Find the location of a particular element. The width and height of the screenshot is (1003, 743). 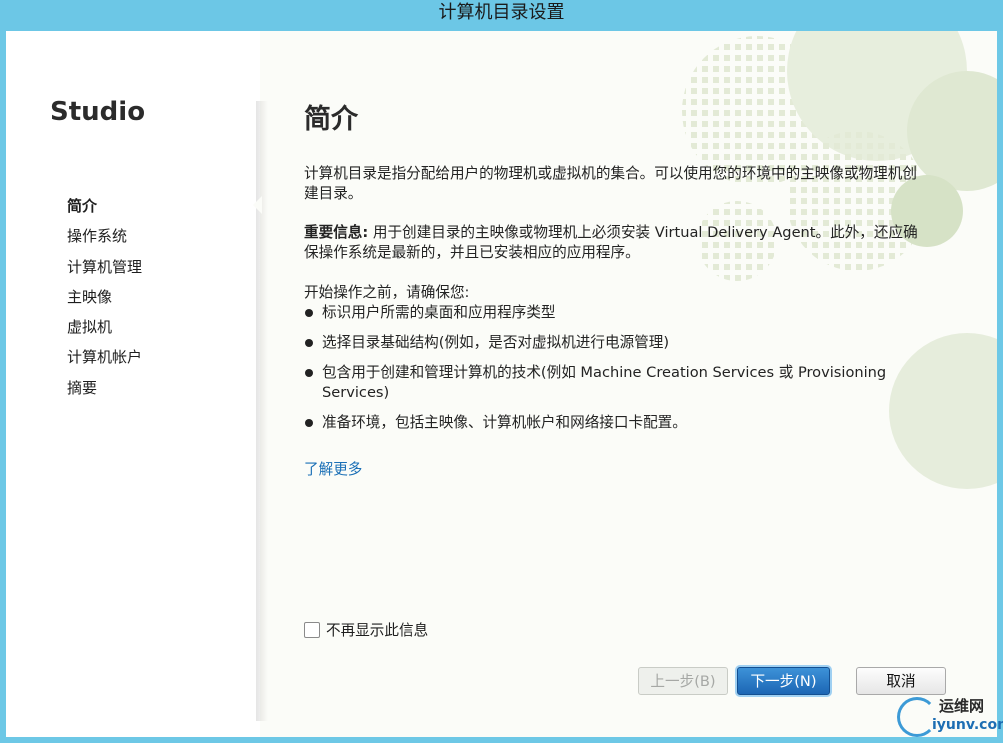

nav-item-master-image: 主映像 is located at coordinates (104, 301).